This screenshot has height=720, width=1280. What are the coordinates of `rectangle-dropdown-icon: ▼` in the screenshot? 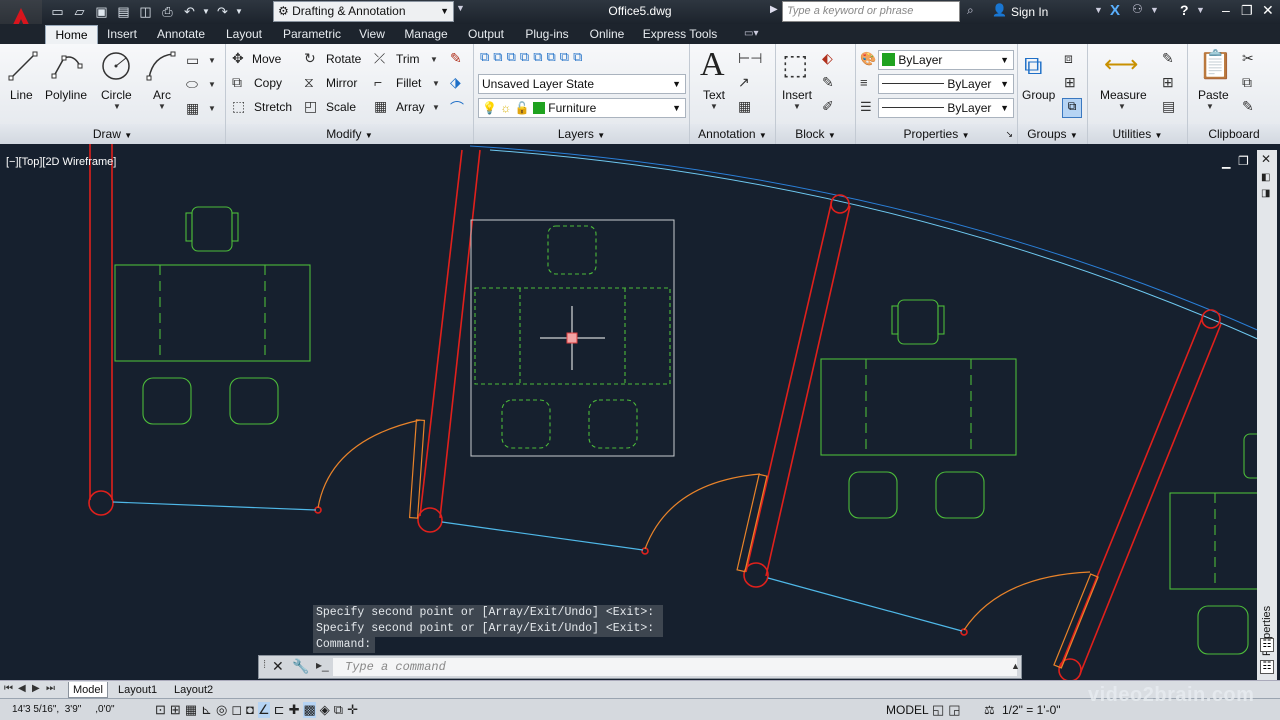 It's located at (212, 60).